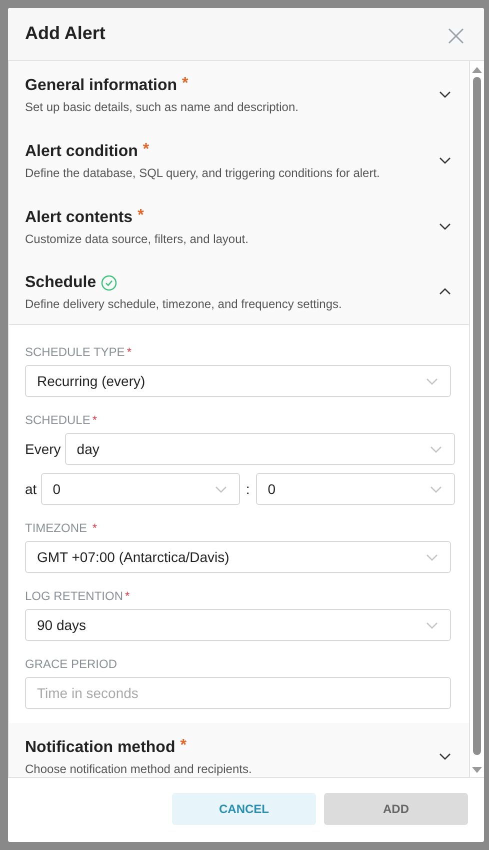  What do you see at coordinates (238, 693) in the screenshot?
I see `text-input: Time in seconds` at bounding box center [238, 693].